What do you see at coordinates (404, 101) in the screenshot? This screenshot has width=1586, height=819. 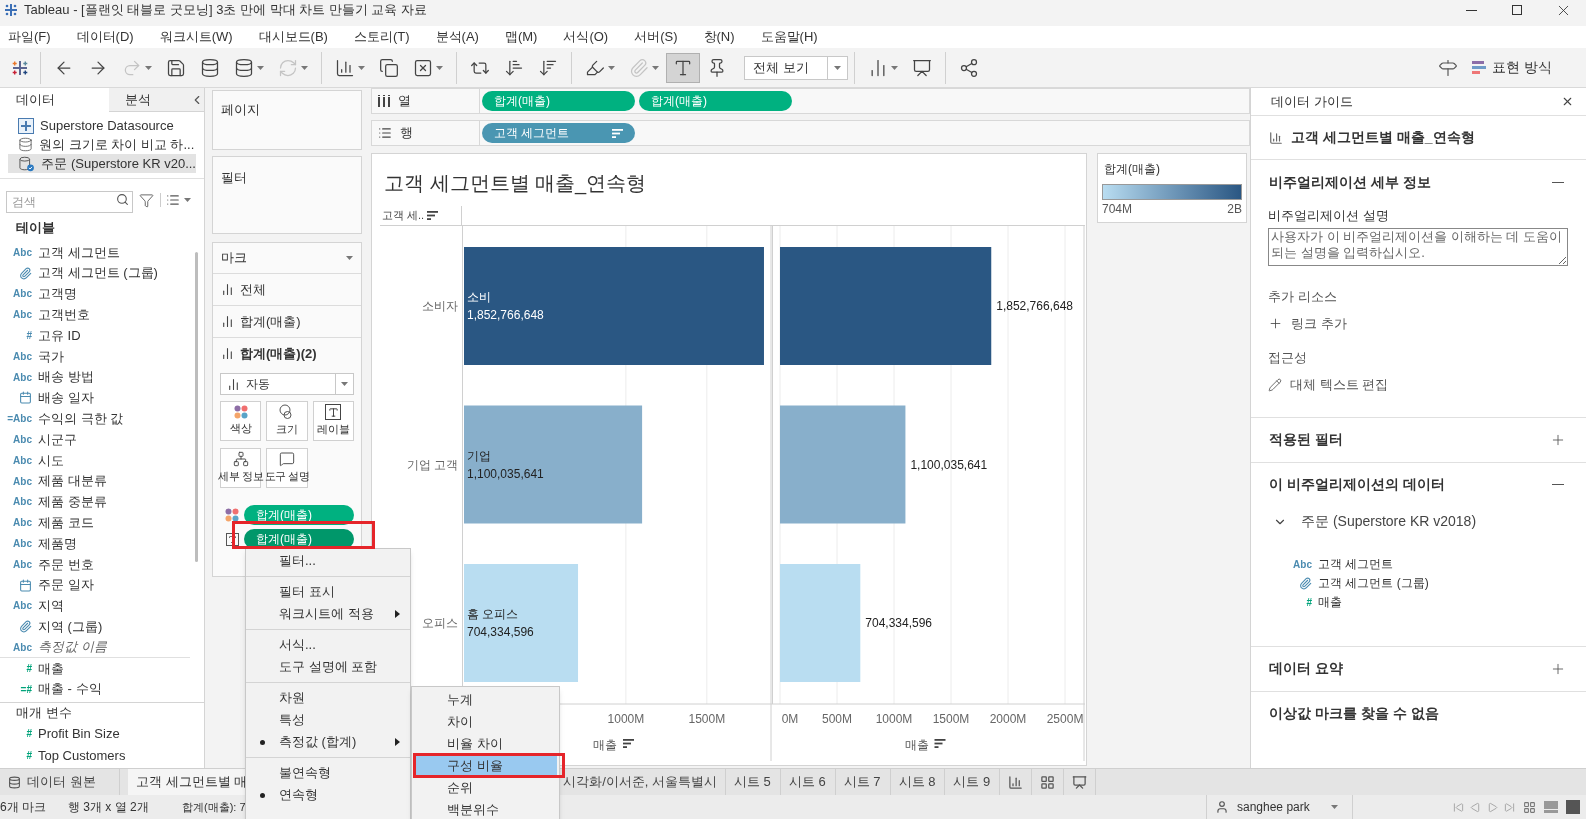 I see `shelf-label: 열` at bounding box center [404, 101].